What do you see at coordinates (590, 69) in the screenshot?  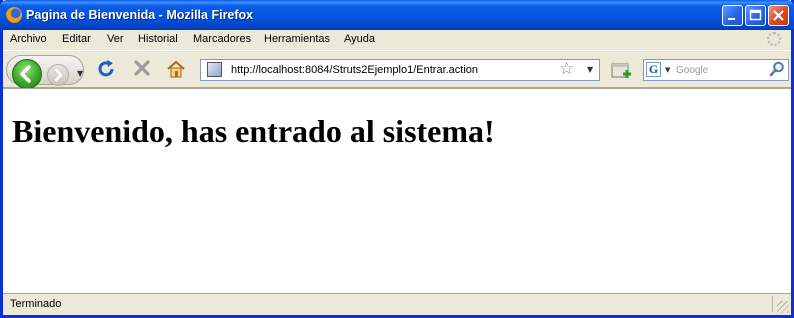 I see `url-dropdown-icon: ▼` at bounding box center [590, 69].